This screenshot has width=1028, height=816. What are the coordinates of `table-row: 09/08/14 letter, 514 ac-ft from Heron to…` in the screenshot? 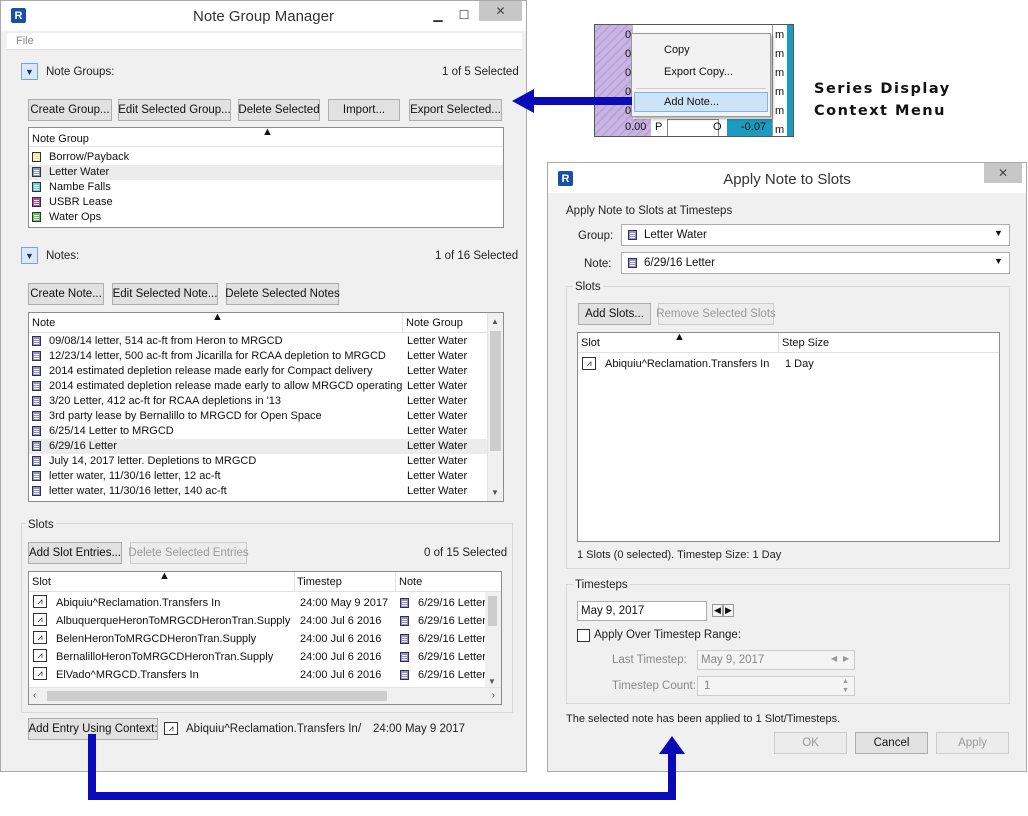 It's located at (258, 341).